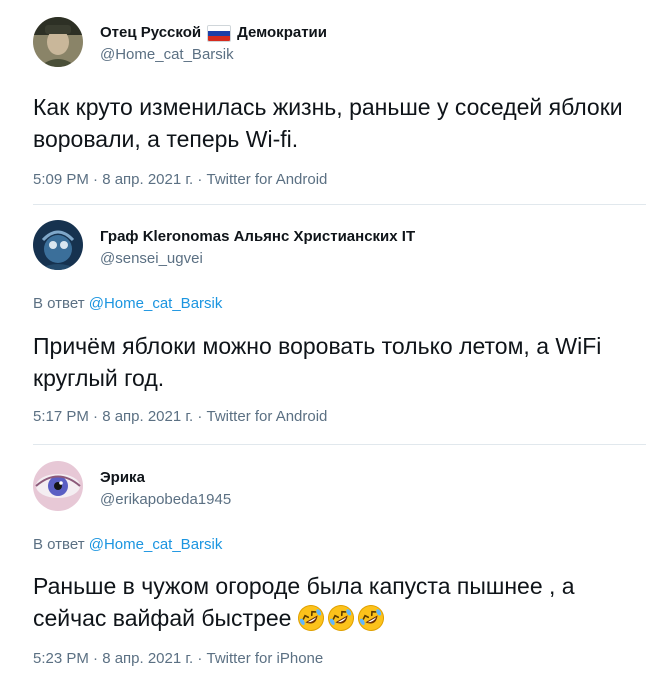 The width and height of the screenshot is (646, 683). What do you see at coordinates (257, 237) in the screenshot?
I see `display-name: Граф Kleronomas Альянс Христианских IT` at bounding box center [257, 237].